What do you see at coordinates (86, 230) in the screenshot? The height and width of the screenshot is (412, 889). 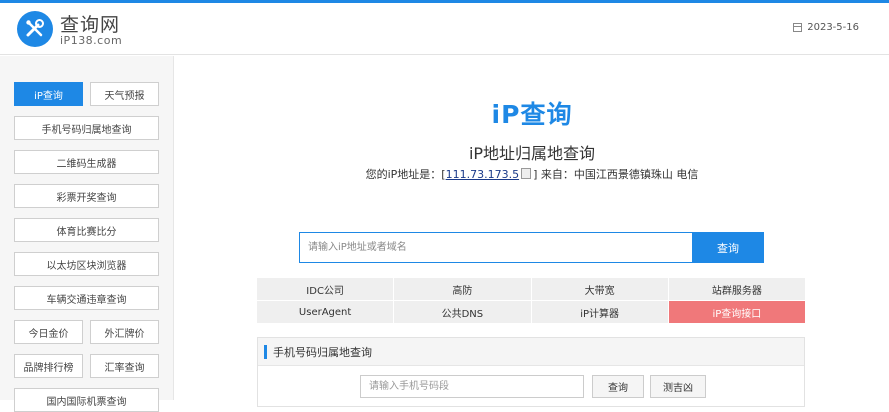 I see `sidebar-item-sports-score: 体育比赛比分` at bounding box center [86, 230].